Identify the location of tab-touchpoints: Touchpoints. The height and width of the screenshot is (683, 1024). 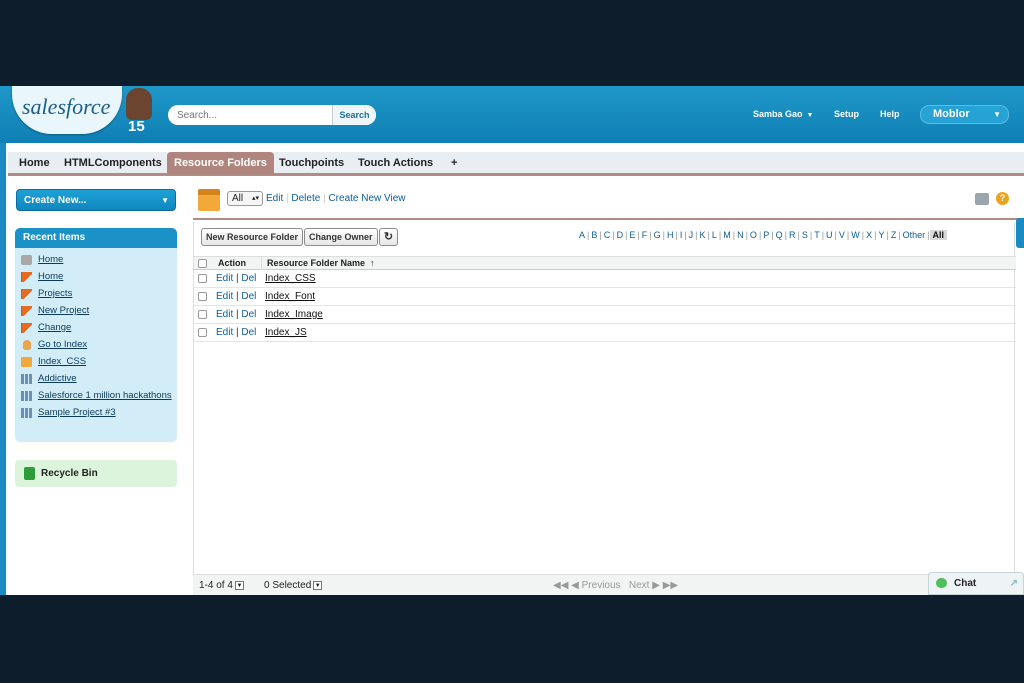
(311, 163).